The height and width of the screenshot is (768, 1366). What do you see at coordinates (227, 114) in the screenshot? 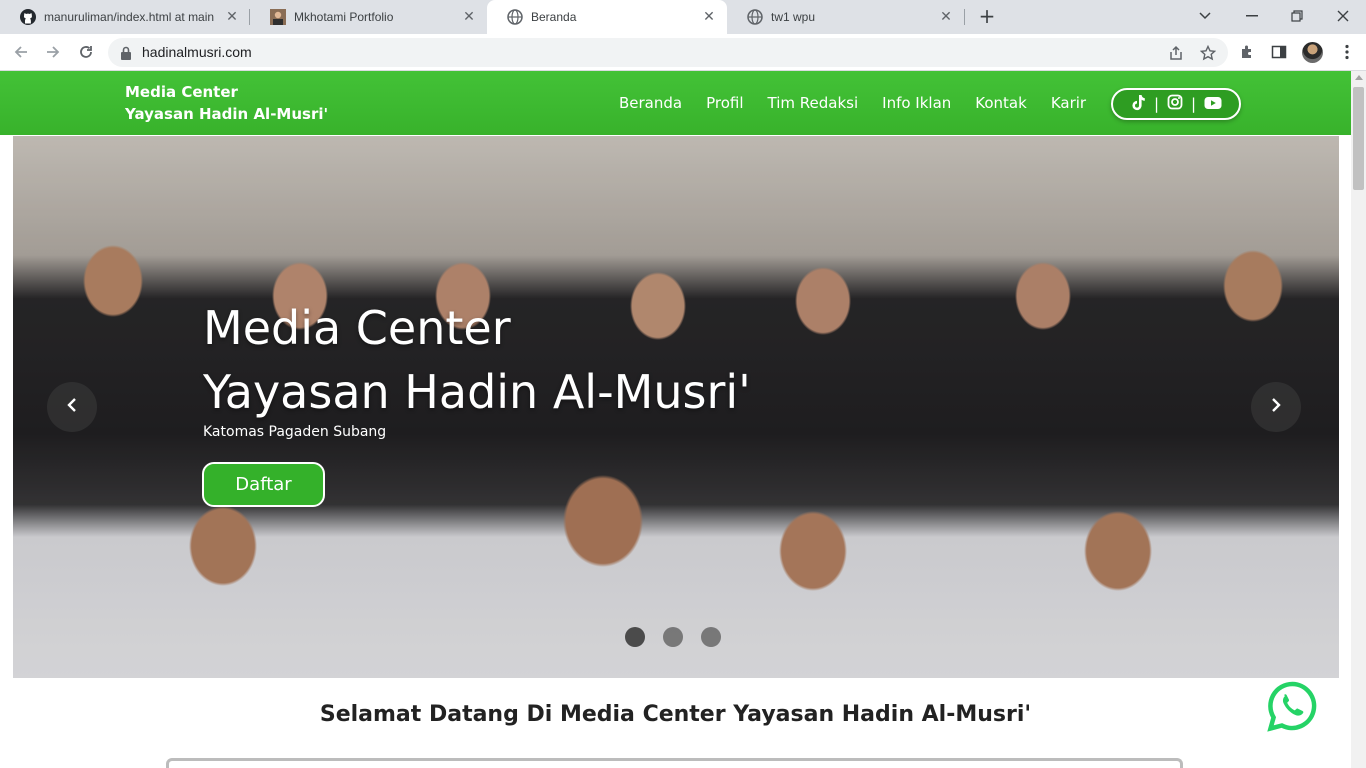
I see `brand-line-2: Yayasan Hadin Al-Musri'` at bounding box center [227, 114].